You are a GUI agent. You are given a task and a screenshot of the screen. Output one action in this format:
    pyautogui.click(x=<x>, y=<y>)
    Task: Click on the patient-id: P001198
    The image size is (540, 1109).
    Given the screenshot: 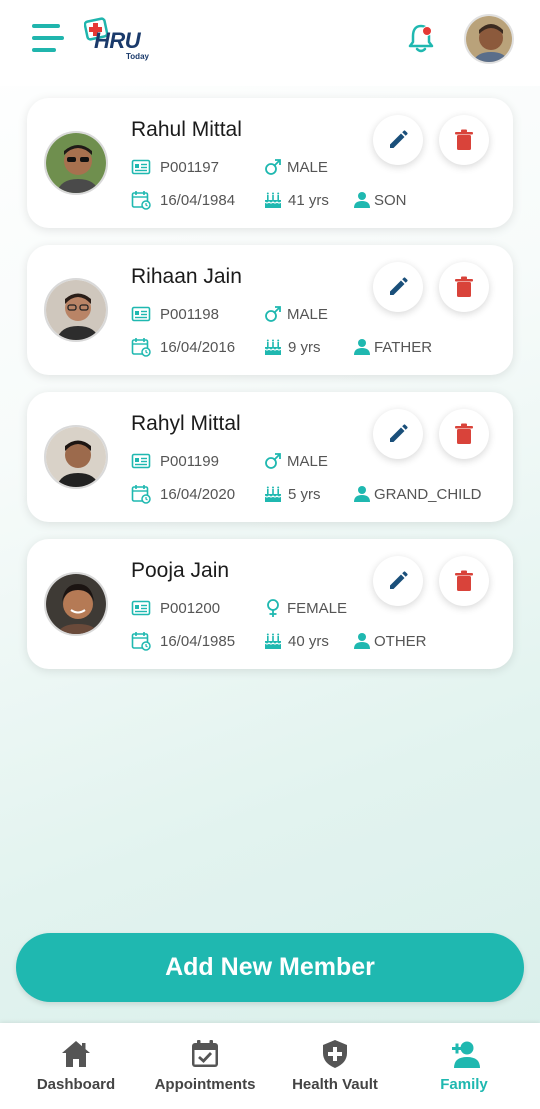 What is the action you would take?
    pyautogui.click(x=175, y=314)
    